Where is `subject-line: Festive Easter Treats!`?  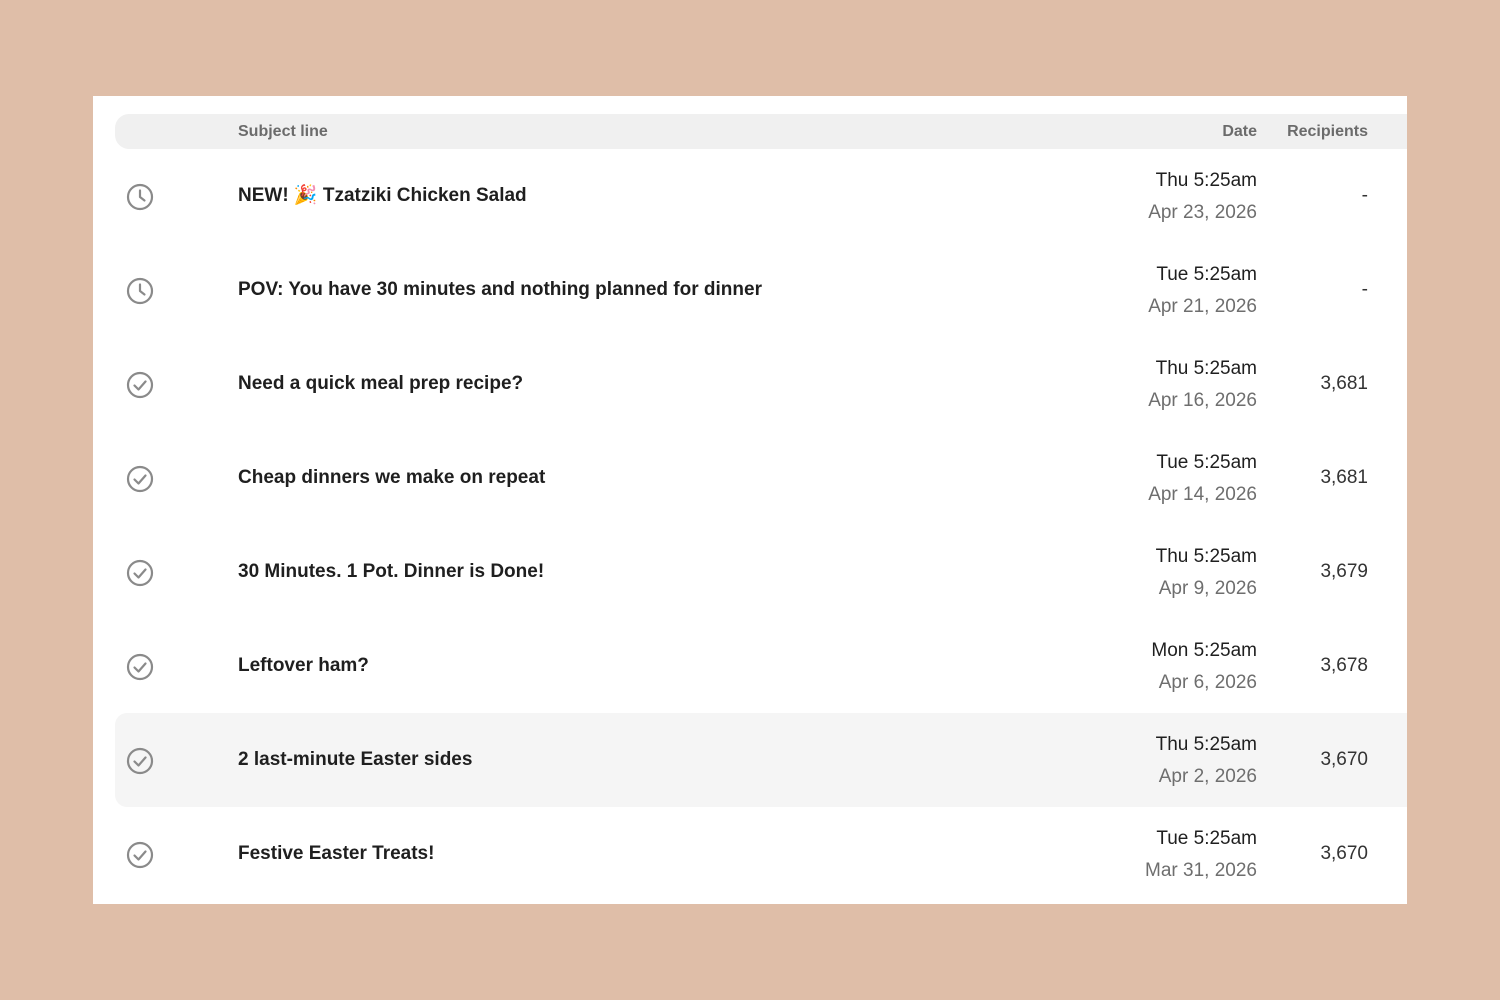 subject-line: Festive Easter Treats! is located at coordinates (336, 854).